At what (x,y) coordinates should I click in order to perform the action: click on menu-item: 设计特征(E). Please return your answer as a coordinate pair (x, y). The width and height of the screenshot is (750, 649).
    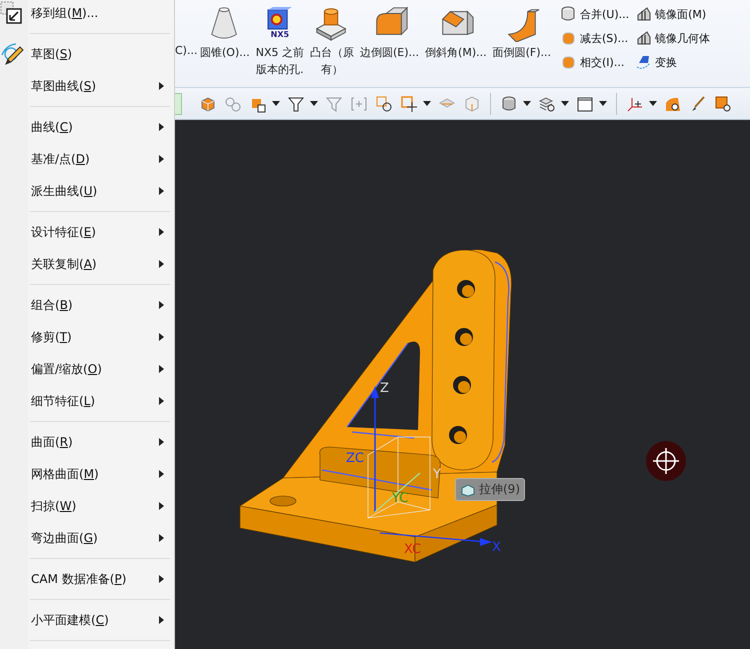
    Looking at the image, I should click on (87, 232).